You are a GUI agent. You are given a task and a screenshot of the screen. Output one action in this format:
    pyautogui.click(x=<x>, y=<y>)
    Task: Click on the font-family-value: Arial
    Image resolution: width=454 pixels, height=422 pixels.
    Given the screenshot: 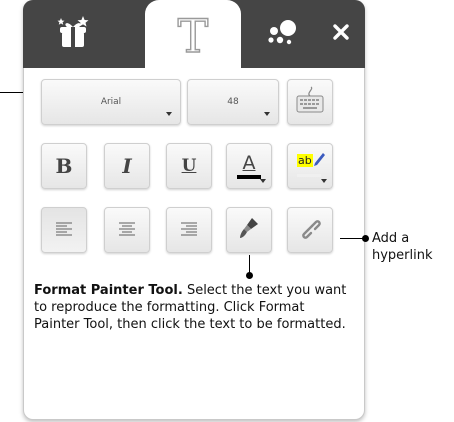 What is the action you would take?
    pyautogui.click(x=111, y=102)
    